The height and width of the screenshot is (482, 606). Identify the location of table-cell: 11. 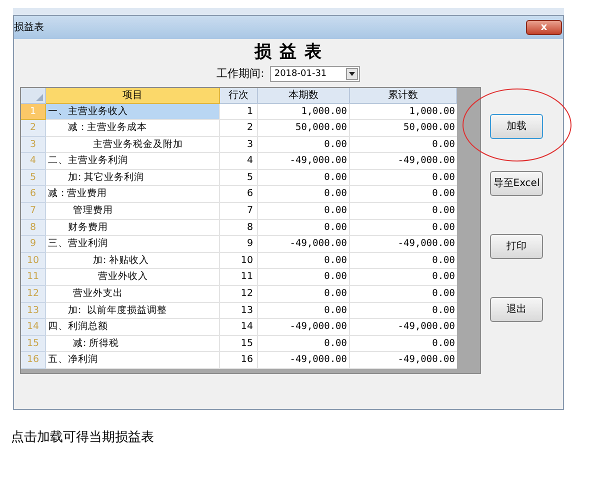
(239, 277).